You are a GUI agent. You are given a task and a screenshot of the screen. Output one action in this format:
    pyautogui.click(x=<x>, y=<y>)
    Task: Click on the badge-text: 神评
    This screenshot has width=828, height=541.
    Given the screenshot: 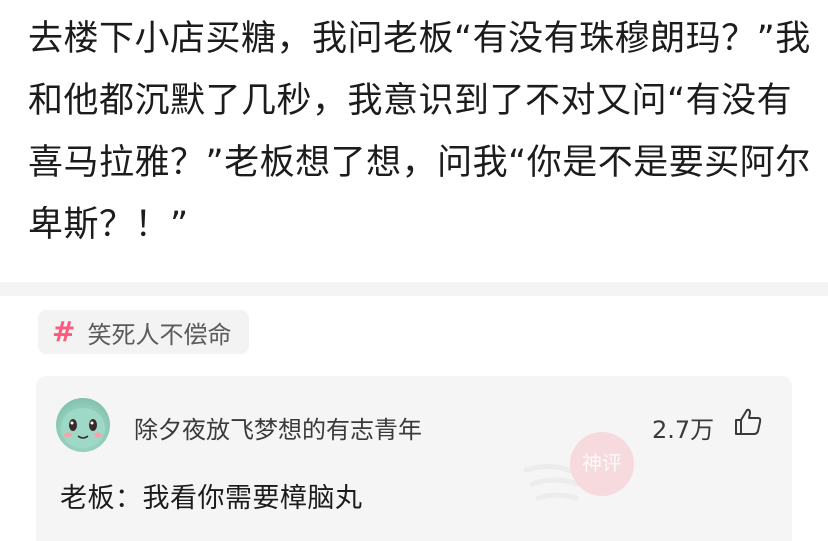 What is the action you would take?
    pyautogui.click(x=602, y=463)
    